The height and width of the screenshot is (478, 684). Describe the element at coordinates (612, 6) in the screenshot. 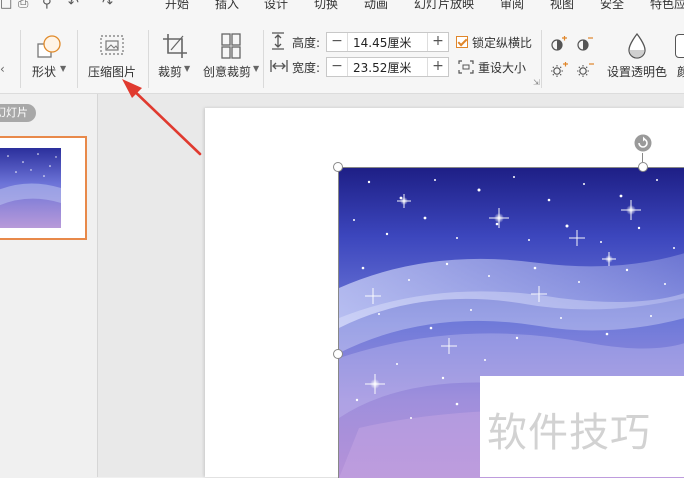

I see `menu-tab-security: 安全` at that location.